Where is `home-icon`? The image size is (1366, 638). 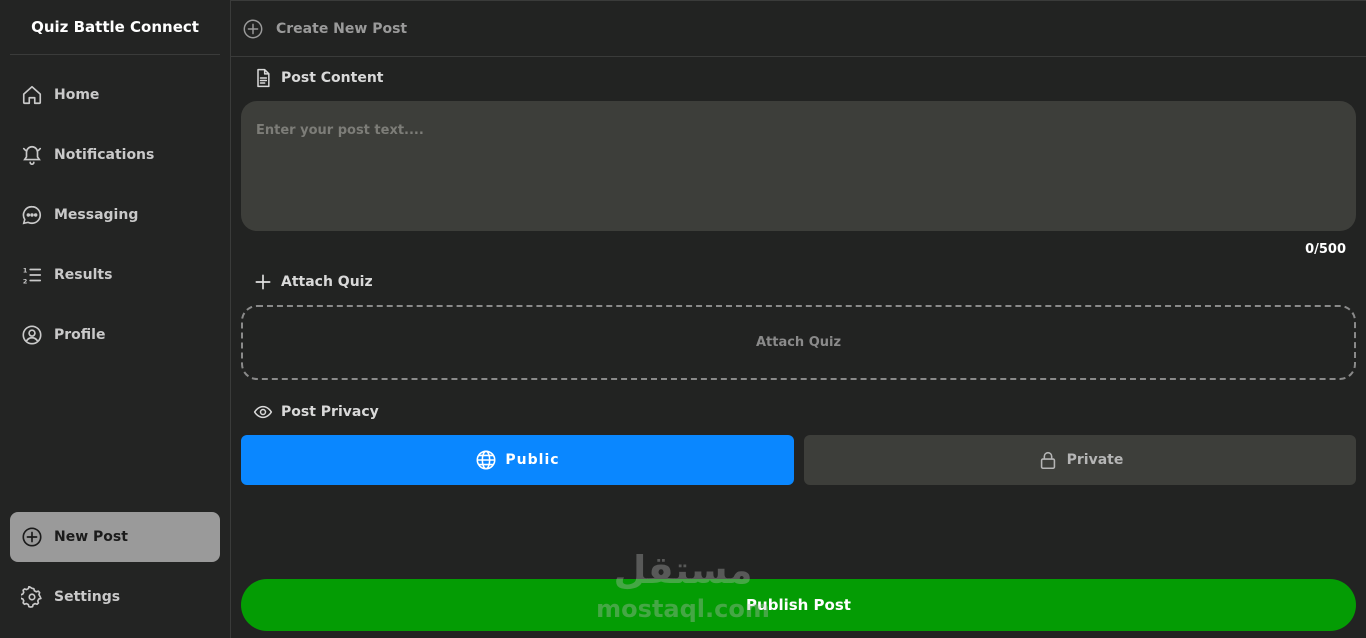 home-icon is located at coordinates (32, 95).